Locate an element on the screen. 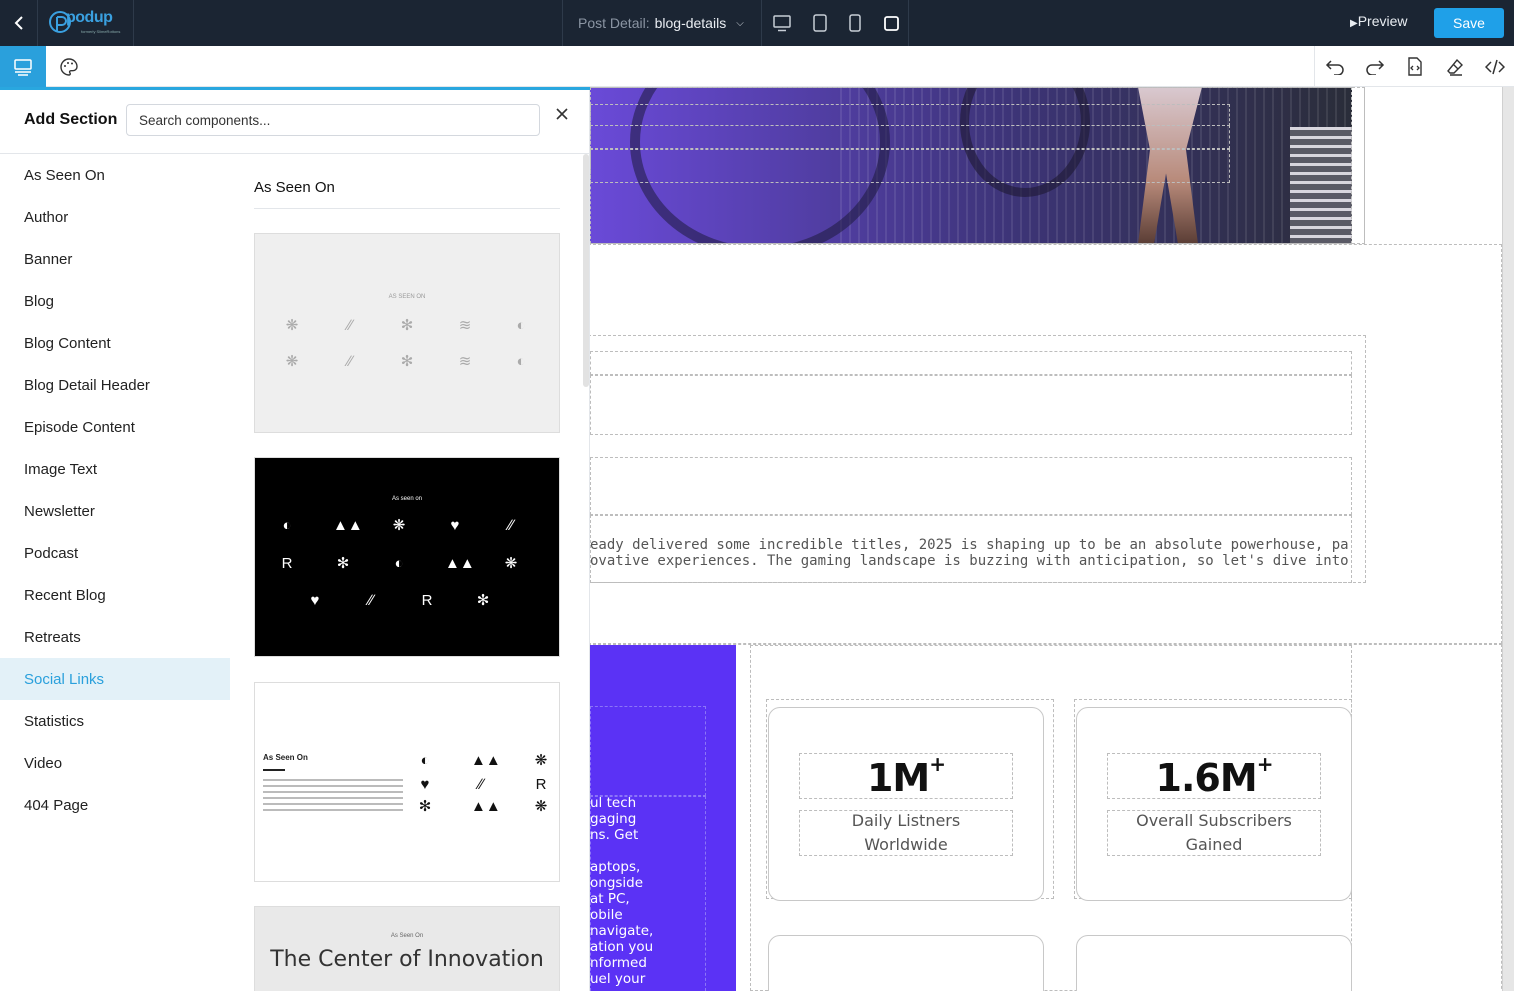 The width and height of the screenshot is (1514, 991). stat-card: 1M+ Daily Listners Worldwide is located at coordinates (906, 804).